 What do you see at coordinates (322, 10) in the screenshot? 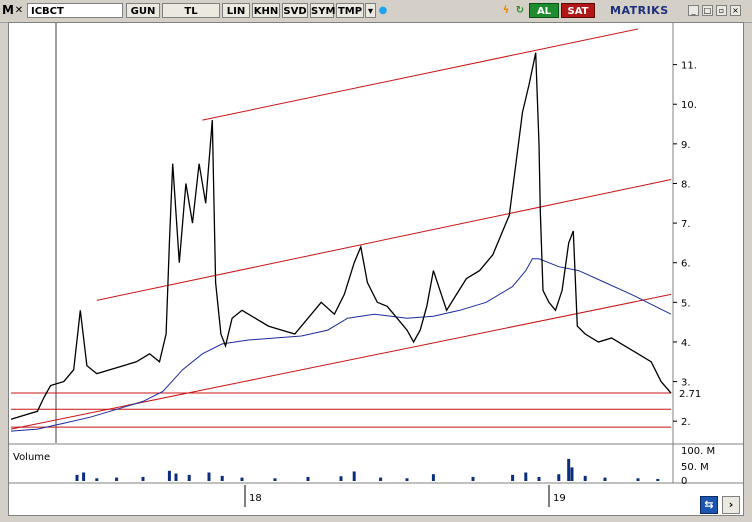
I see `toolbar-button-sym: SYM` at bounding box center [322, 10].